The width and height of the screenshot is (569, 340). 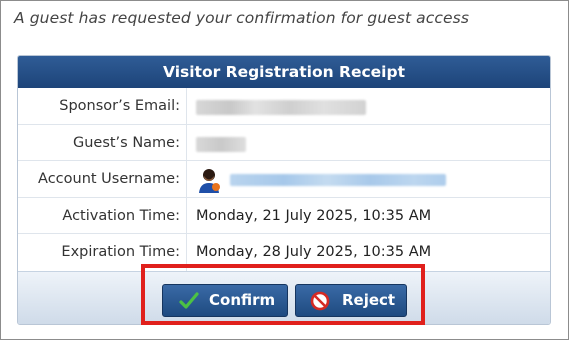 I want to click on confirm-button: Confirm, so click(x=225, y=300).